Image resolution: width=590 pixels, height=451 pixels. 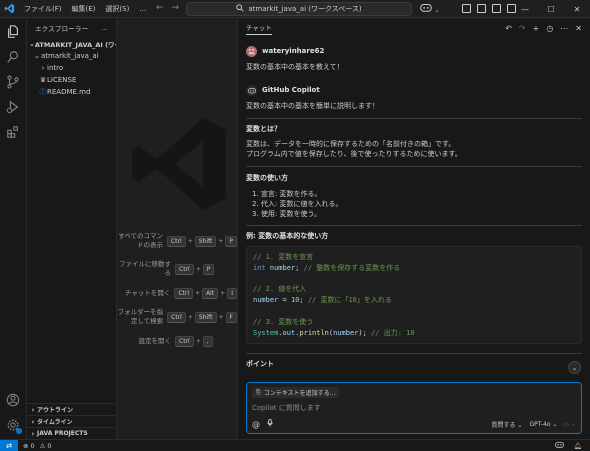 What do you see at coordinates (208, 269) in the screenshot?
I see `key: P` at bounding box center [208, 269].